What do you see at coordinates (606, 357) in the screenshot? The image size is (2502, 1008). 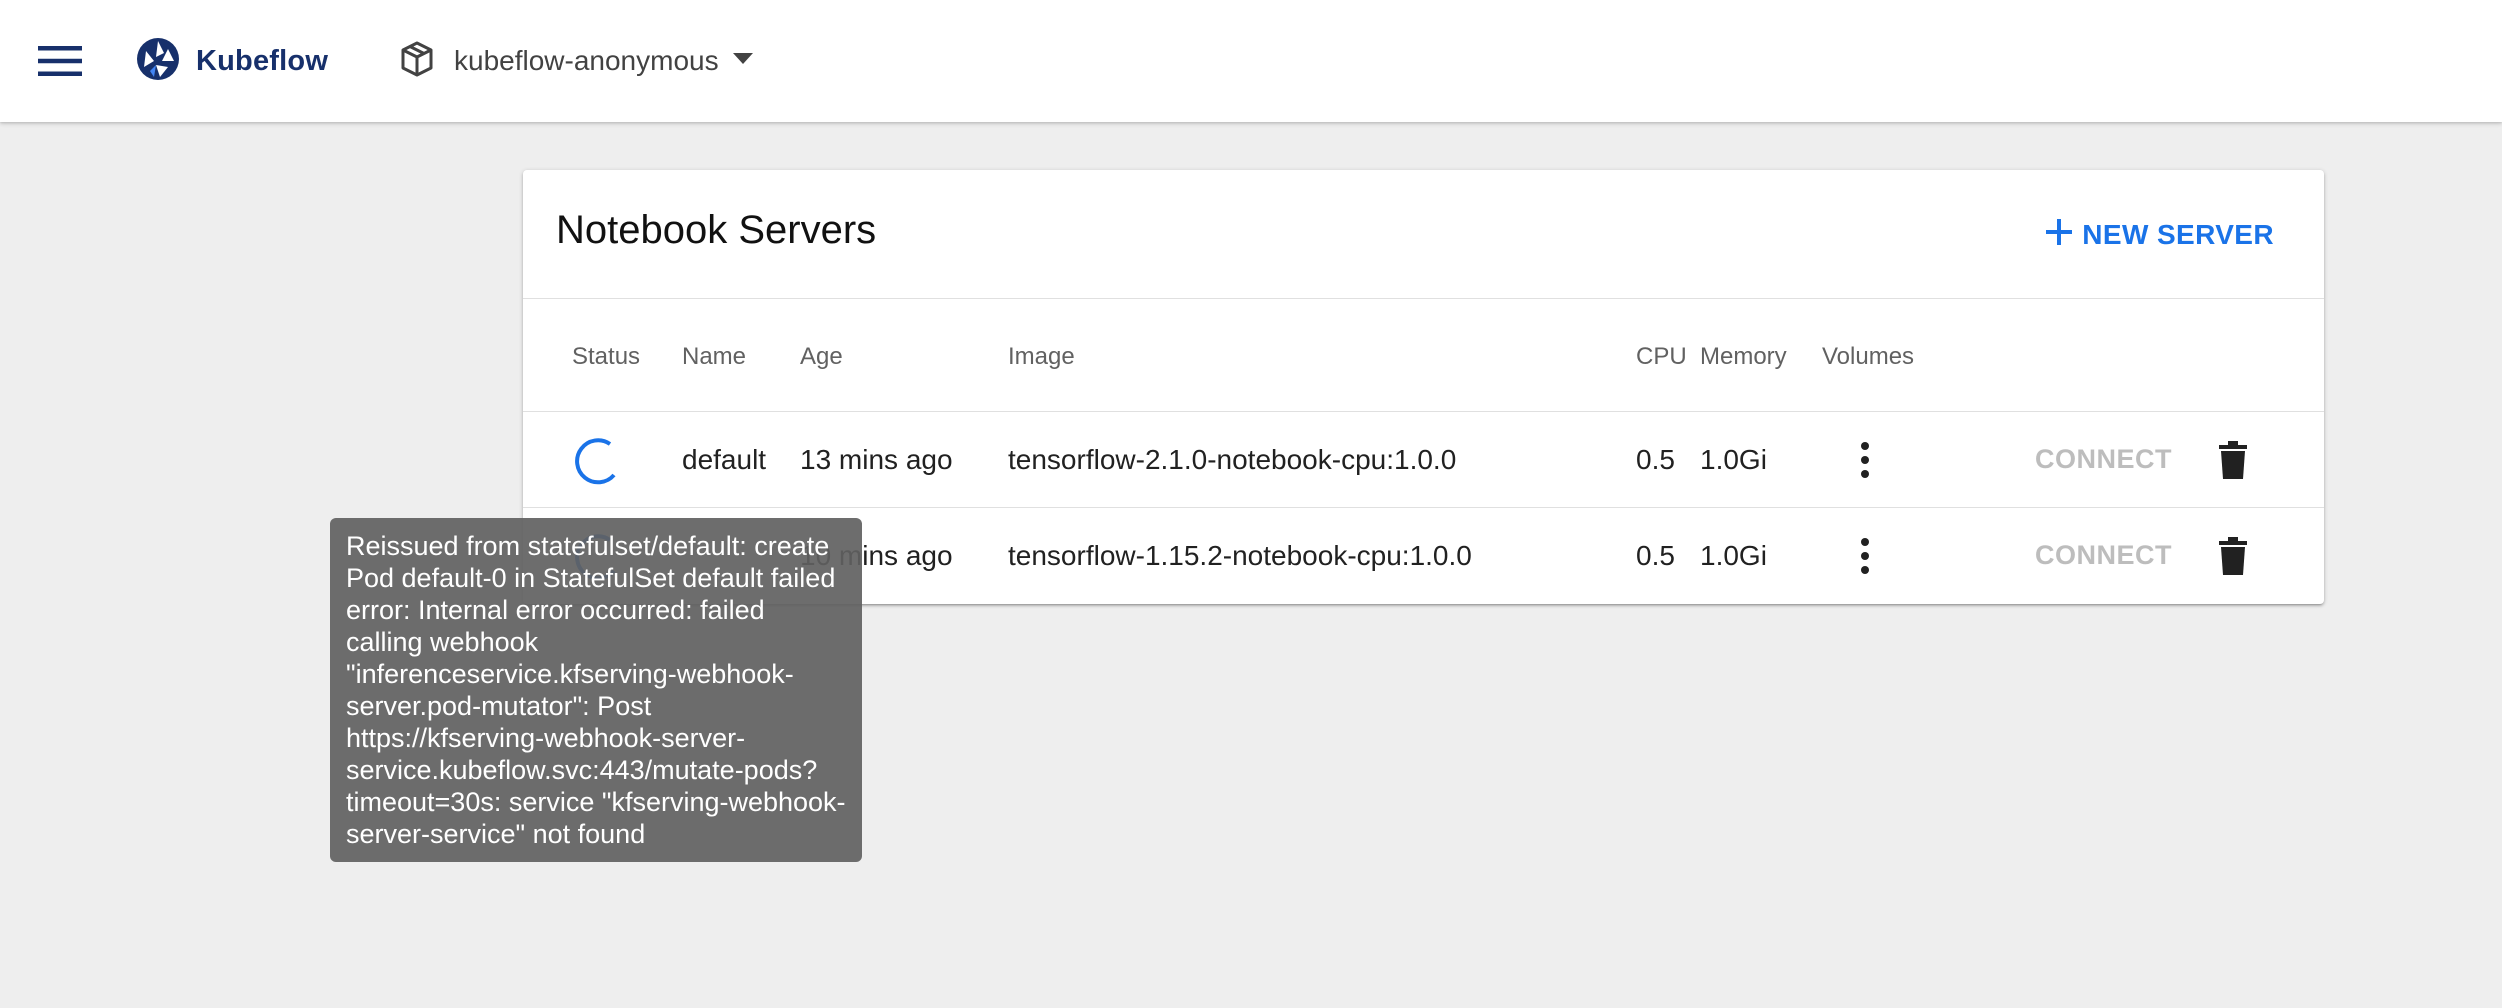 I see `column-header-status: Status` at bounding box center [606, 357].